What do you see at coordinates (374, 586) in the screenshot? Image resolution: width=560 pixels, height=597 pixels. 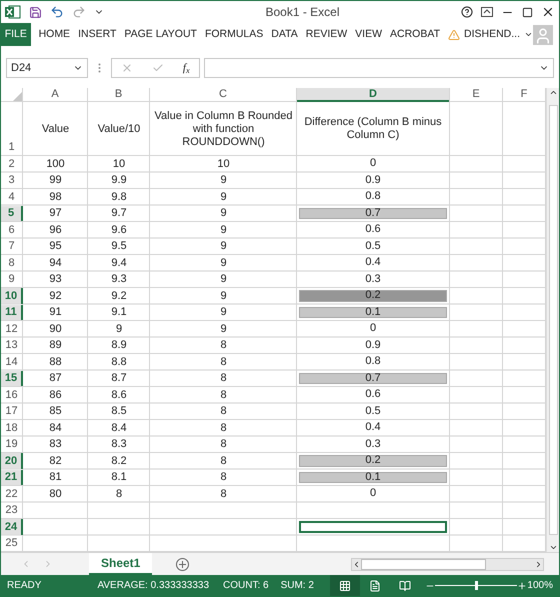 I see `page-layout-icon` at bounding box center [374, 586].